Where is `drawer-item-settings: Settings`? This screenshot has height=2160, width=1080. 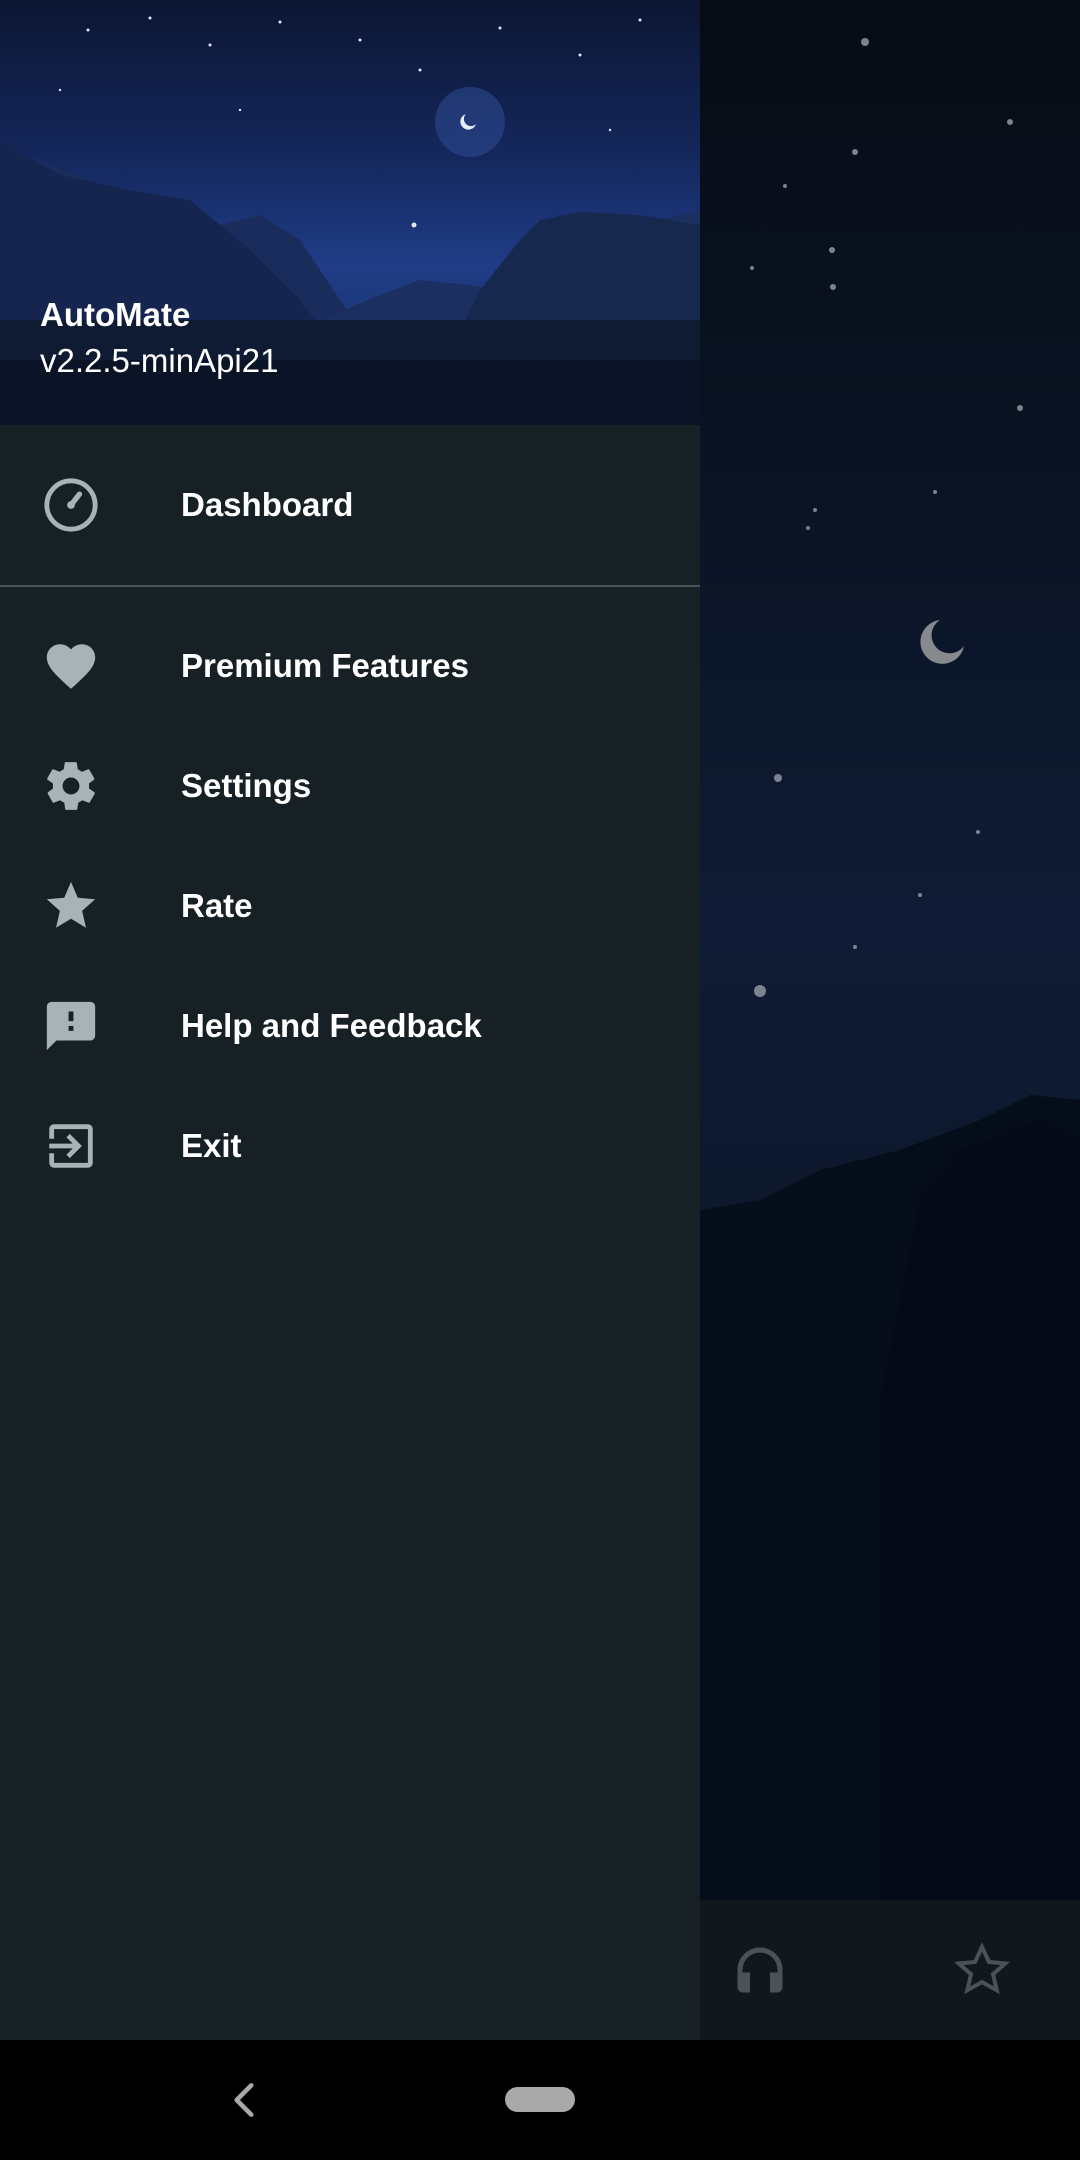
drawer-item-settings: Settings is located at coordinates (350, 786).